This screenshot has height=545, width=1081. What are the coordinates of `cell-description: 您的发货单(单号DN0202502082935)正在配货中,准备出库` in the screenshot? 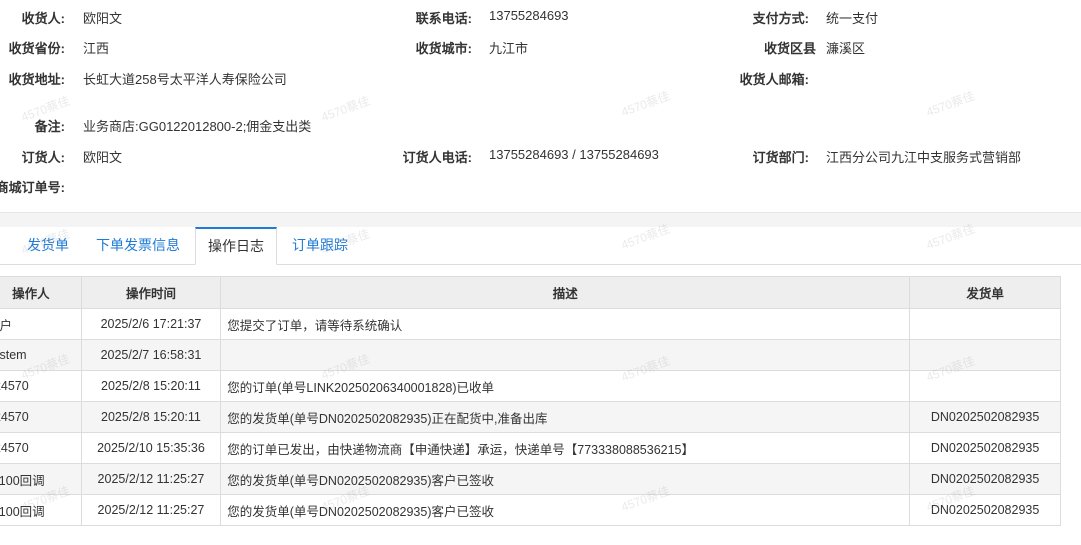 It's located at (565, 417).